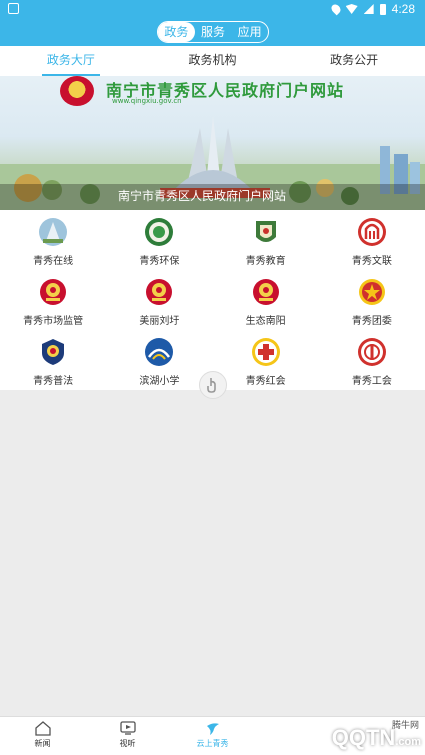  Describe the element at coordinates (53, 232) in the screenshot. I see `tower-icon` at that location.